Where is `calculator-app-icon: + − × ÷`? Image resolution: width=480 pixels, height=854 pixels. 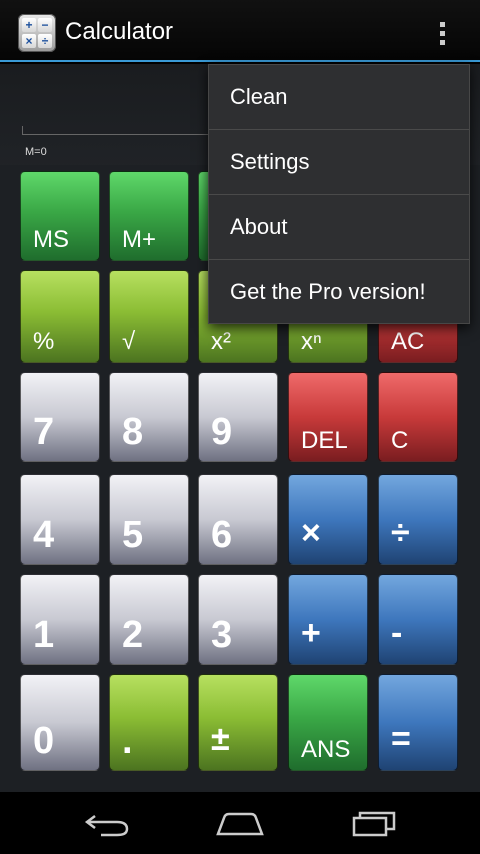 calculator-app-icon: + − × ÷ is located at coordinates (37, 33).